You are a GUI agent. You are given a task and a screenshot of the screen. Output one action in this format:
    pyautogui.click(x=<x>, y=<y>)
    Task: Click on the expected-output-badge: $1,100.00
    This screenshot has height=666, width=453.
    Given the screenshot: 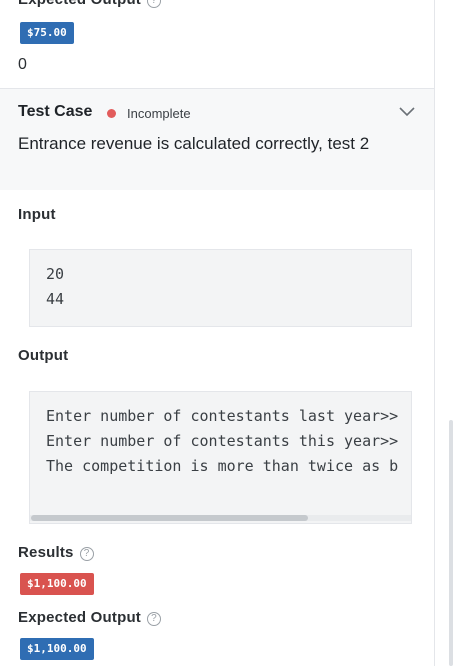 What is the action you would take?
    pyautogui.click(x=57, y=649)
    